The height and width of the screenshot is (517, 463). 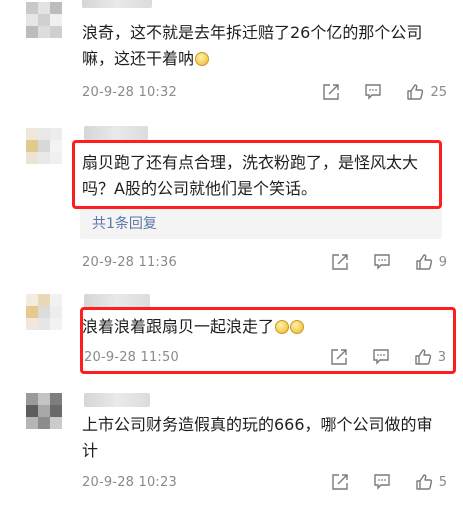 I want to click on comment-time: 20-9-28 10:32, so click(x=129, y=92).